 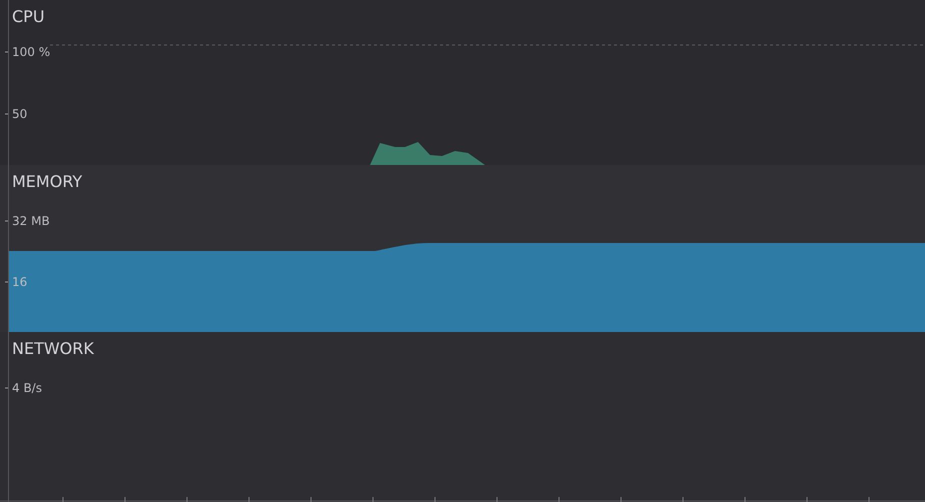 What do you see at coordinates (27, 388) in the screenshot?
I see `axis-label: 4 B/s` at bounding box center [27, 388].